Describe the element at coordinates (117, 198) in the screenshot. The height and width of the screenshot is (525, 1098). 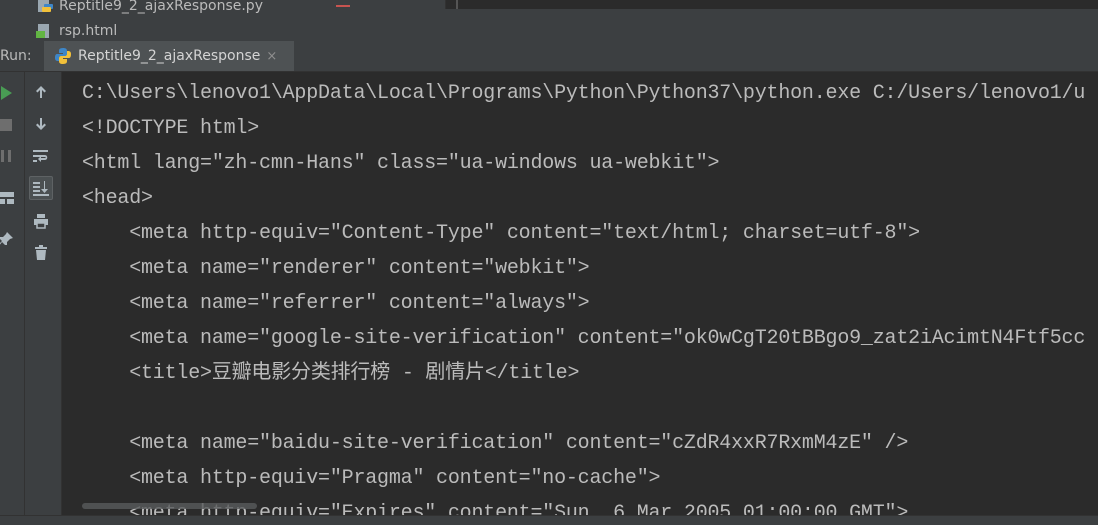
I see `console-line: <head>` at that location.